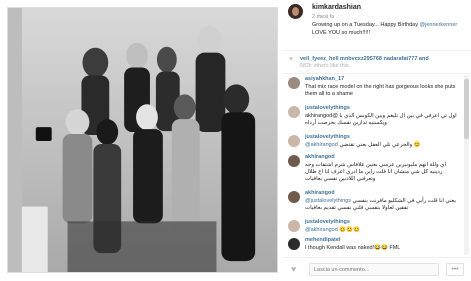 Image resolution: width=471 pixels, height=281 pixels. I want to click on comment-text: I though Kendall was naked!😂😂 FML, so click(353, 248).